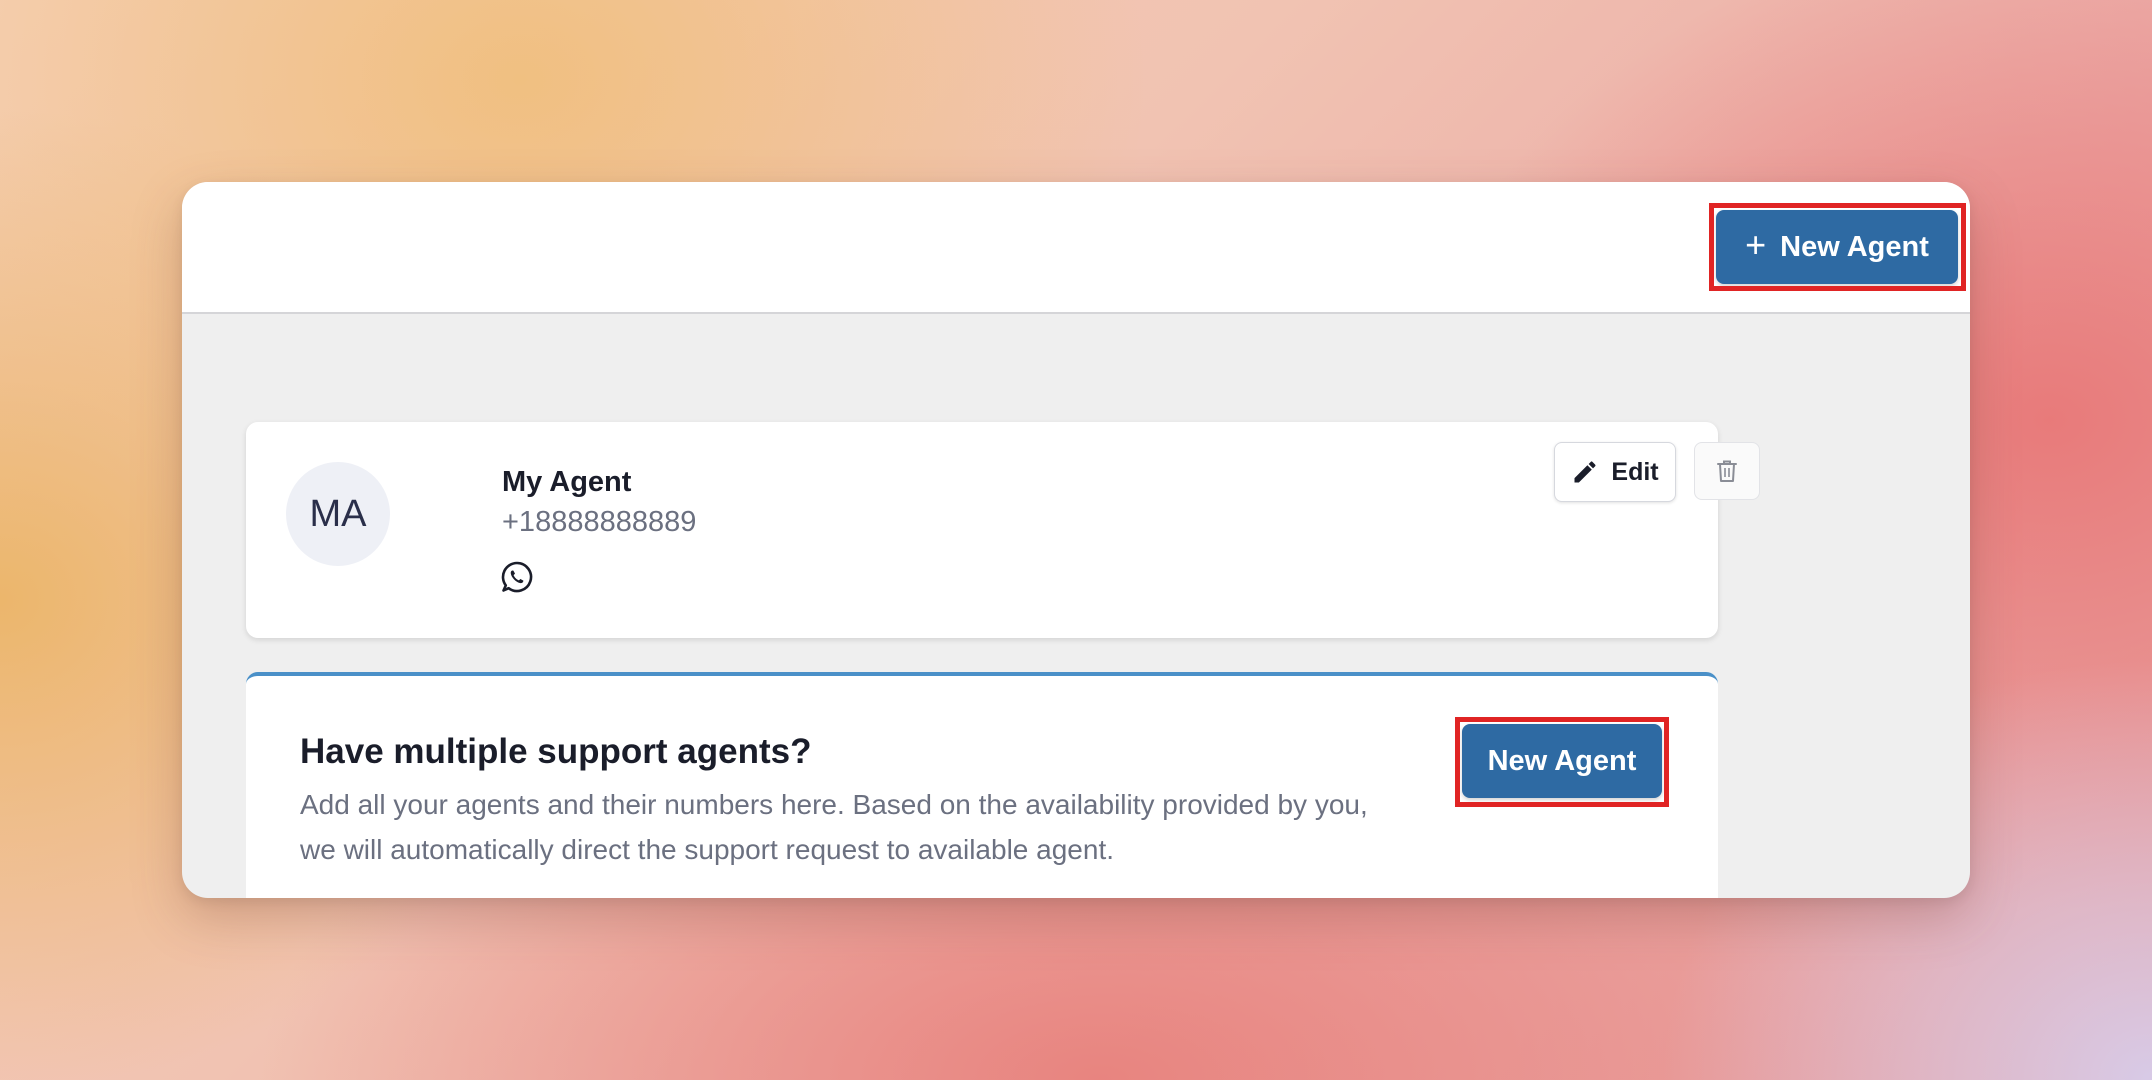  What do you see at coordinates (517, 577) in the screenshot?
I see `whatsapp-icon` at bounding box center [517, 577].